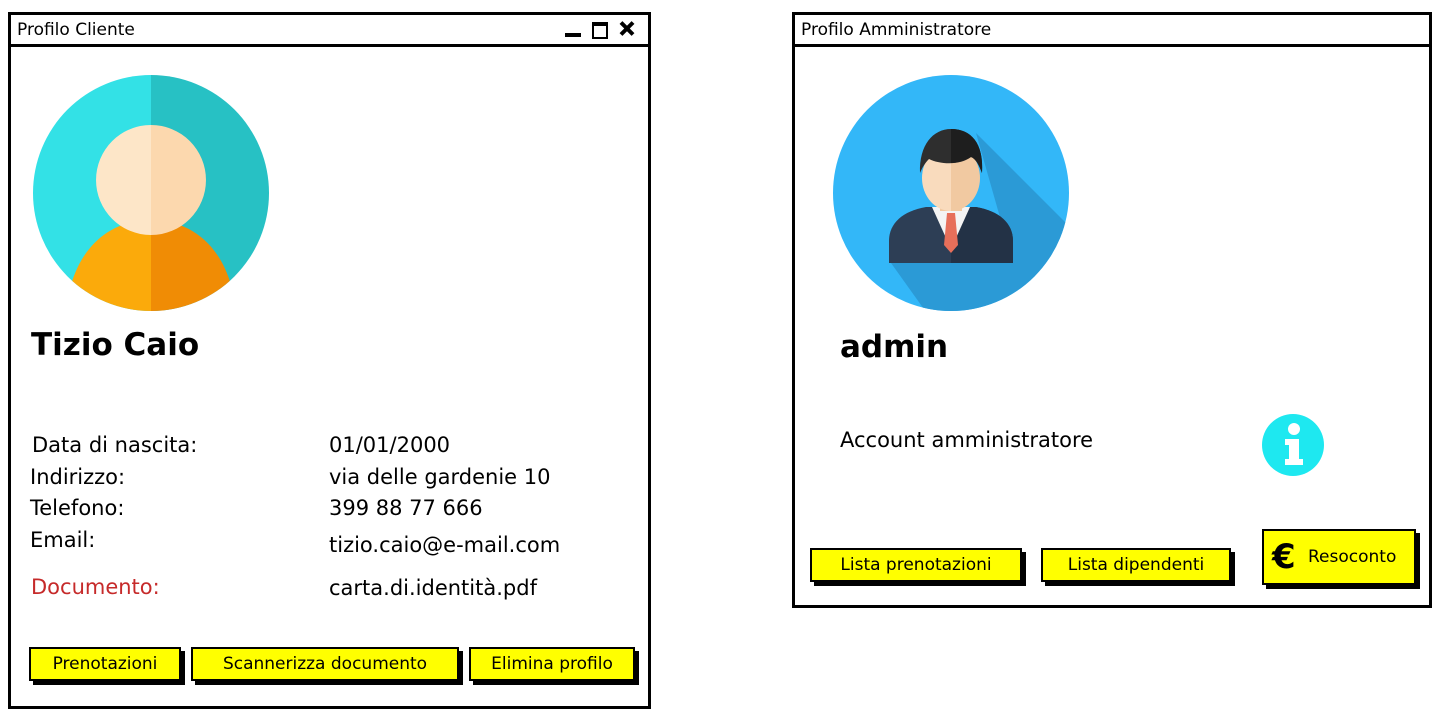  I want to click on delete-profile-button-label: Elimina profilo, so click(552, 664).